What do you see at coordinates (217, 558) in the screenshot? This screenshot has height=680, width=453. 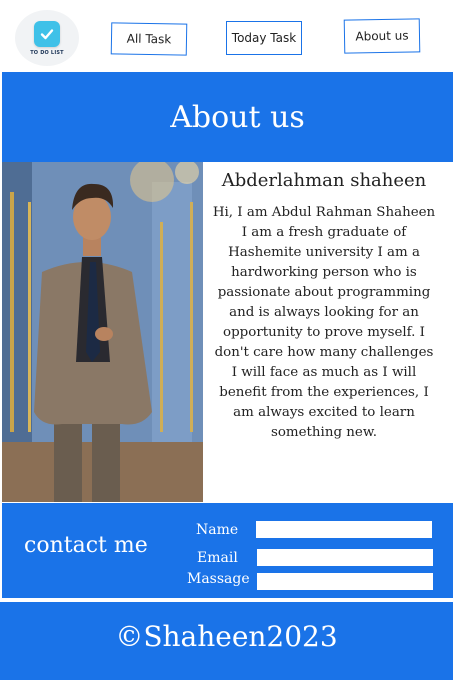 I see `email-label: Email` at bounding box center [217, 558].